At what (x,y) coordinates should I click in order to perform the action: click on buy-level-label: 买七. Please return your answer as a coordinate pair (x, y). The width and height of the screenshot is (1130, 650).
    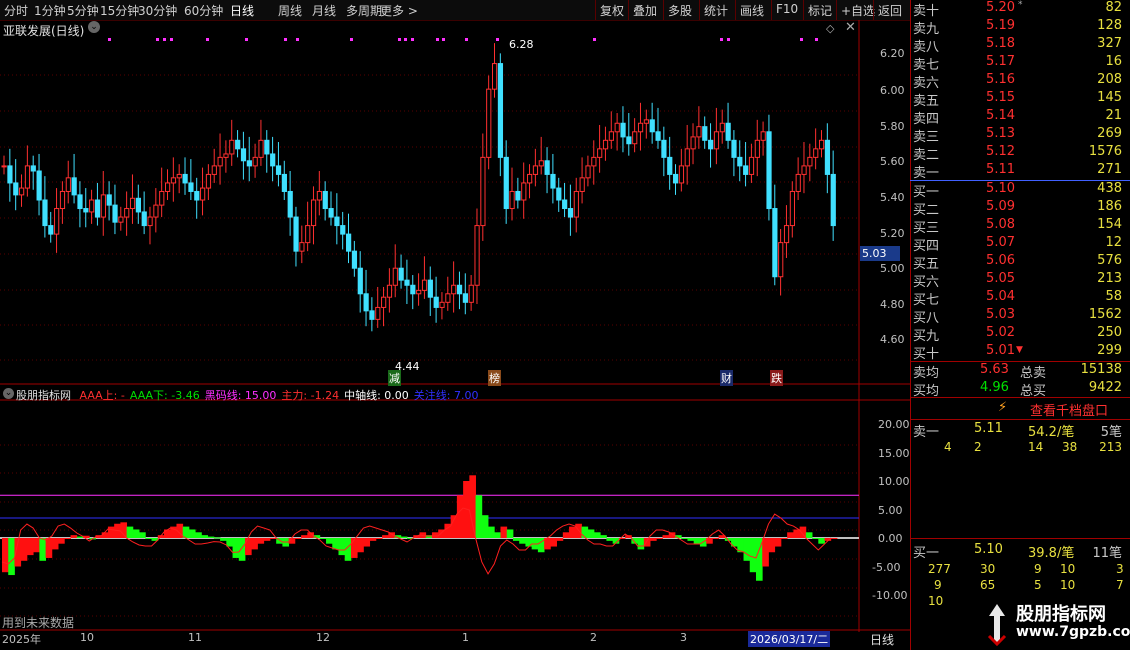
    Looking at the image, I should click on (926, 300).